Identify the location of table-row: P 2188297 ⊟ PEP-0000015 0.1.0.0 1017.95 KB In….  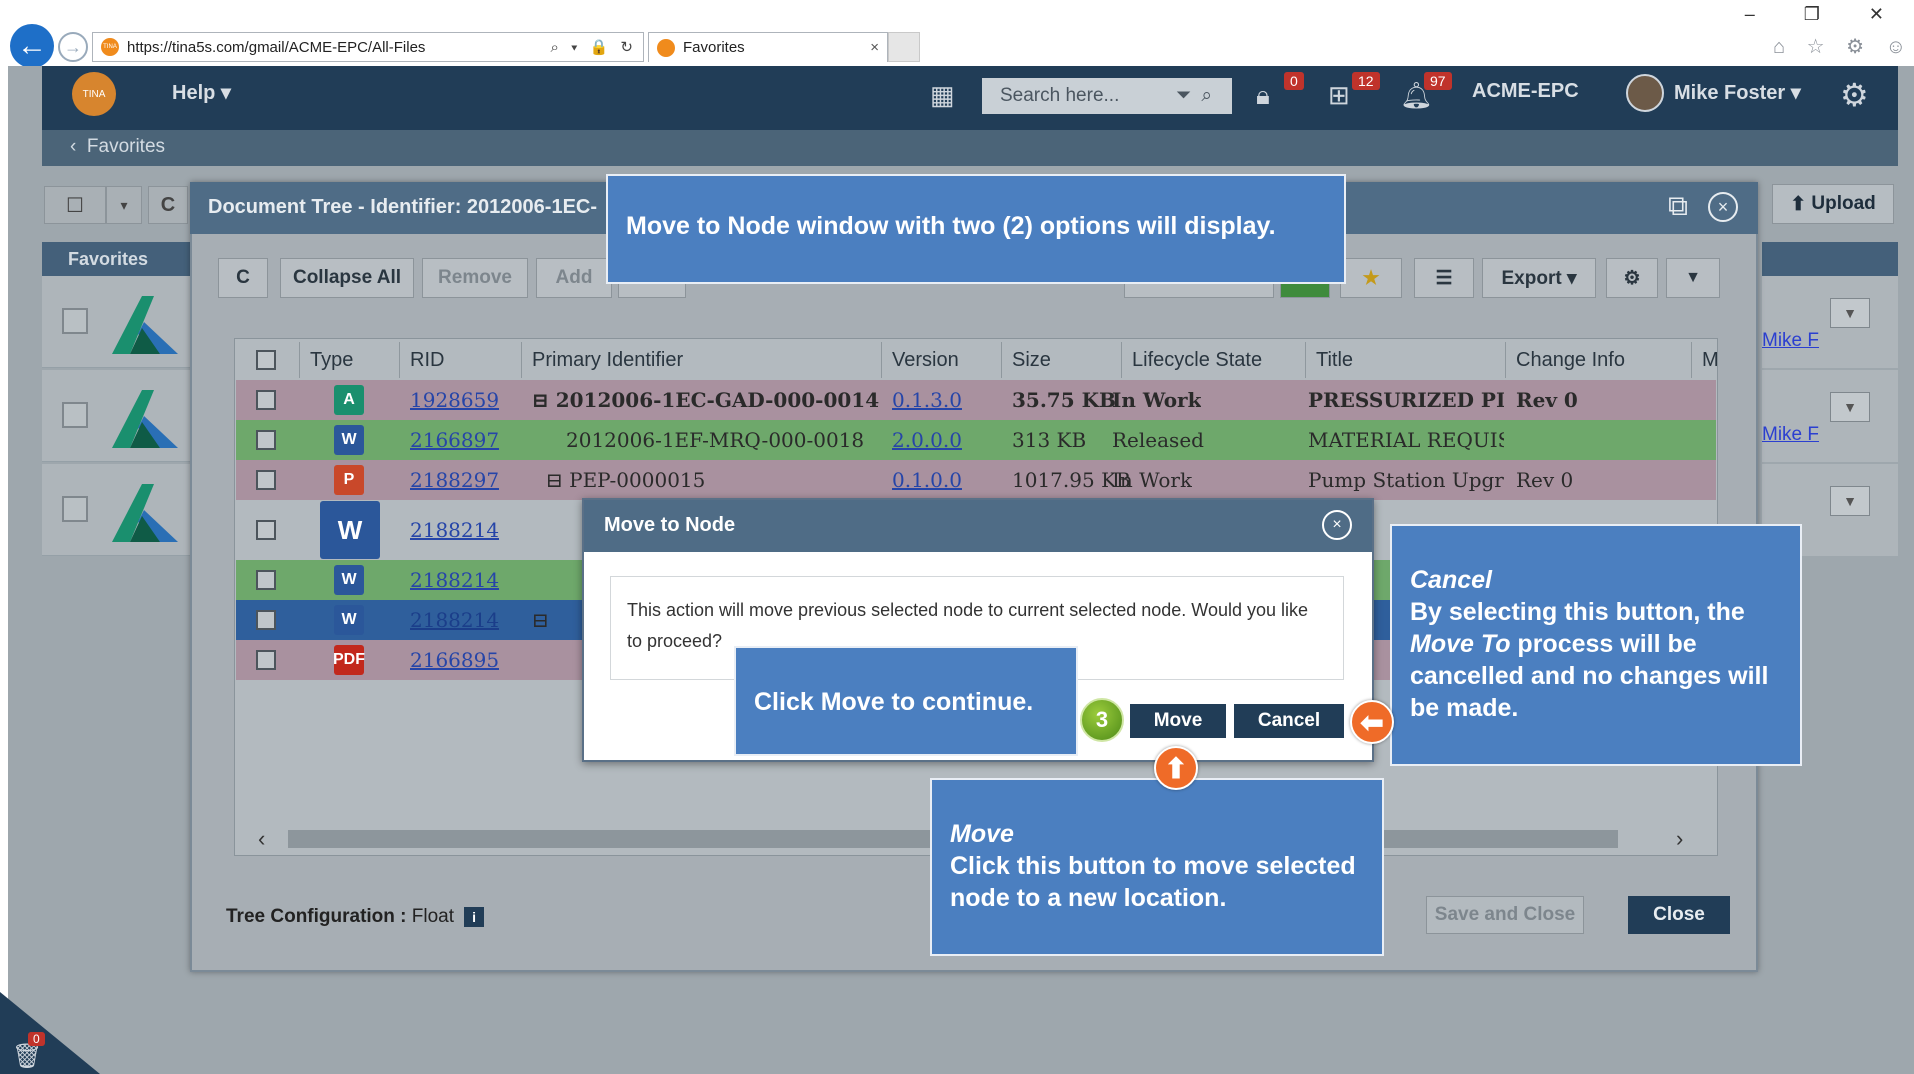
(976, 480).